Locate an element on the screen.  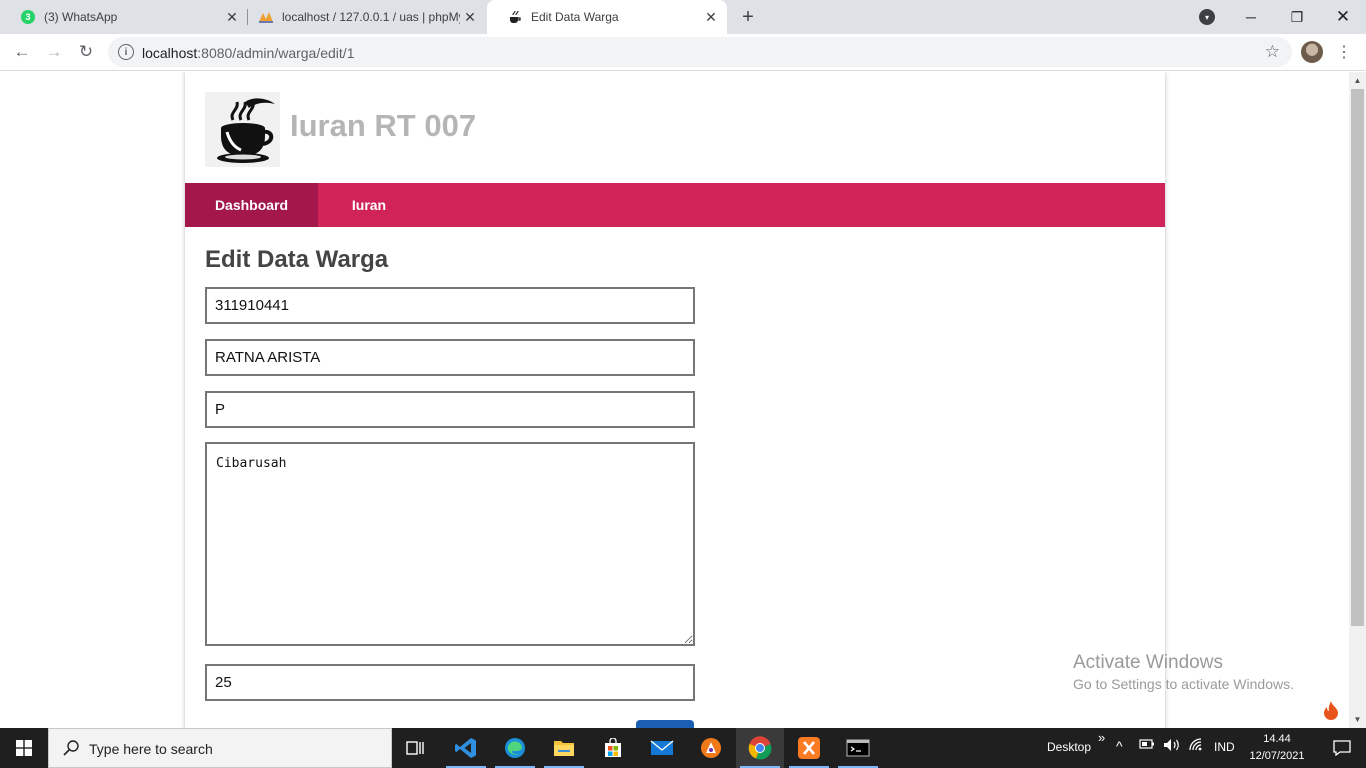
search-icon is located at coordinates (71, 748).